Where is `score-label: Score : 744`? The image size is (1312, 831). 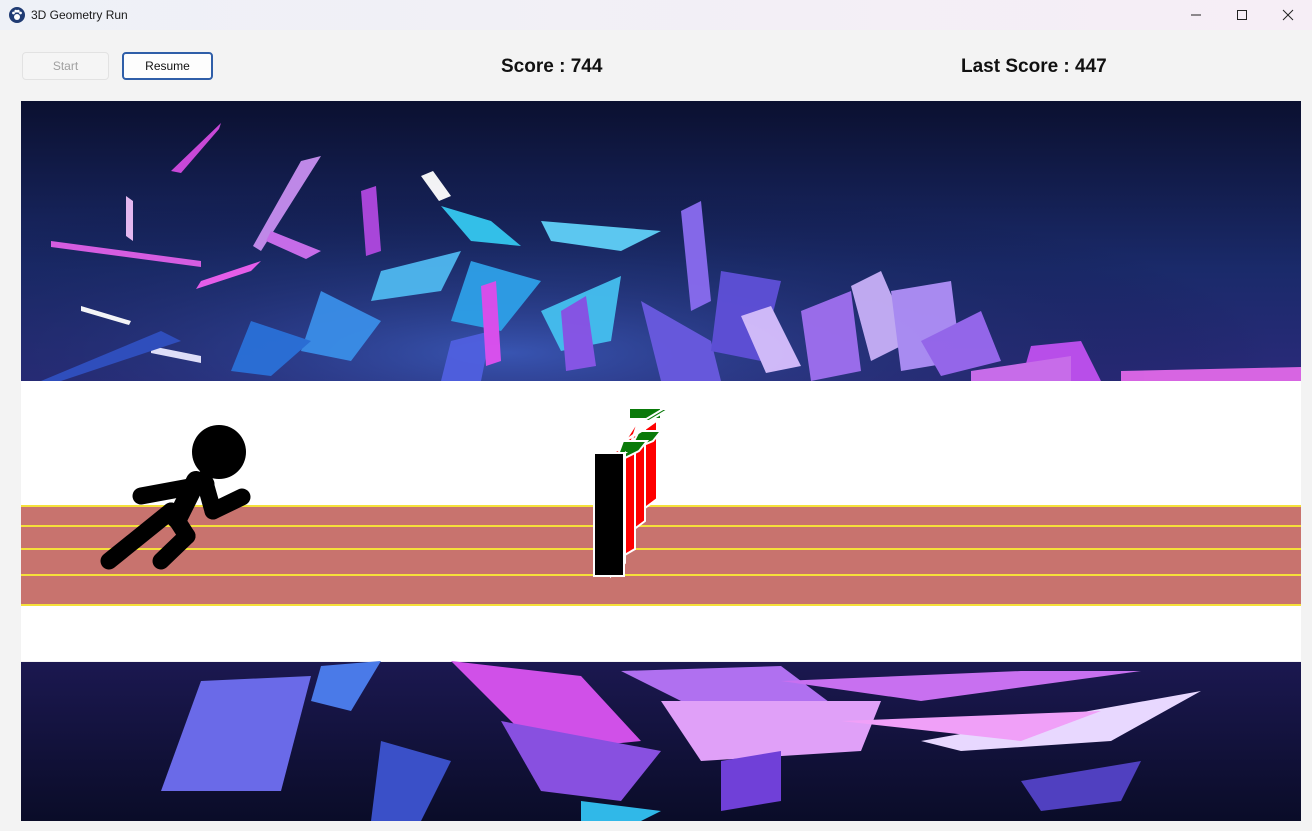
score-label: Score : 744 is located at coordinates (552, 66).